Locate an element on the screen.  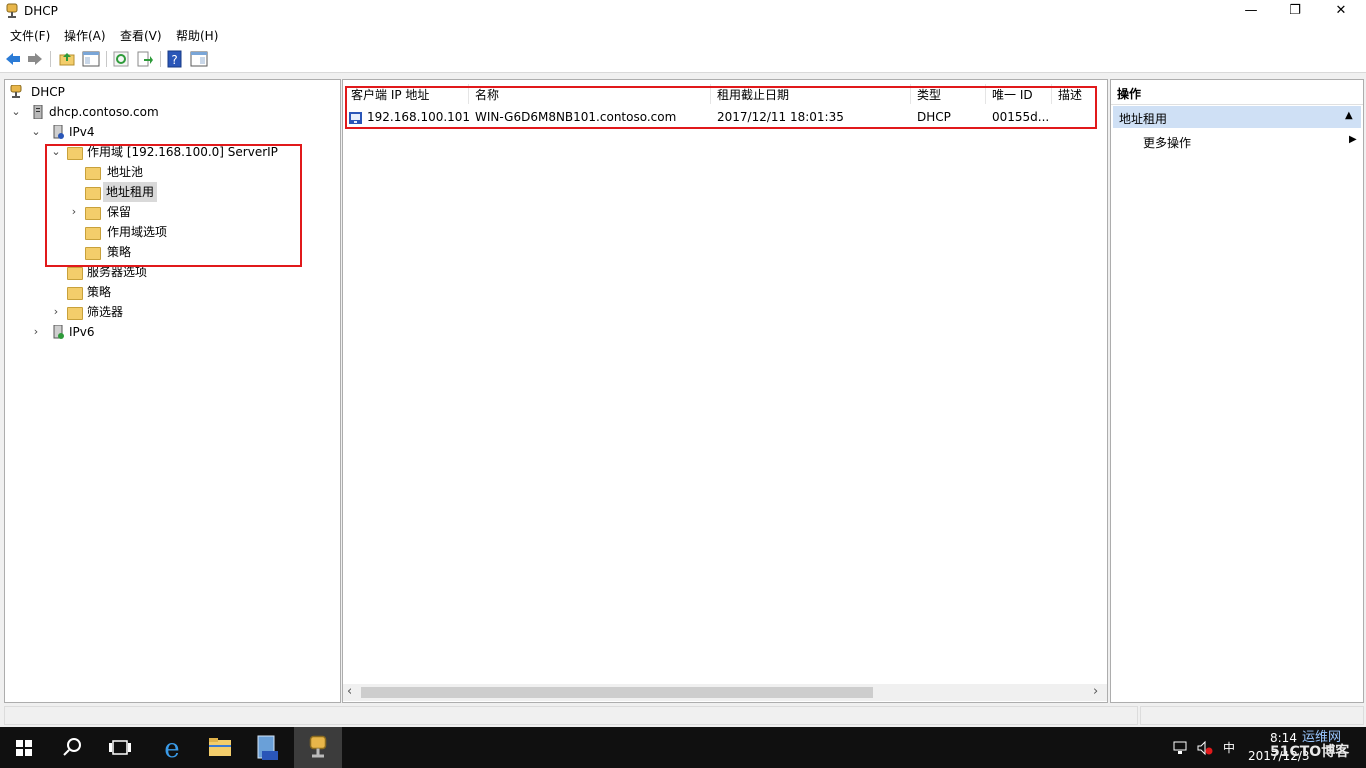
export-list-icon is located at coordinates (145, 59).